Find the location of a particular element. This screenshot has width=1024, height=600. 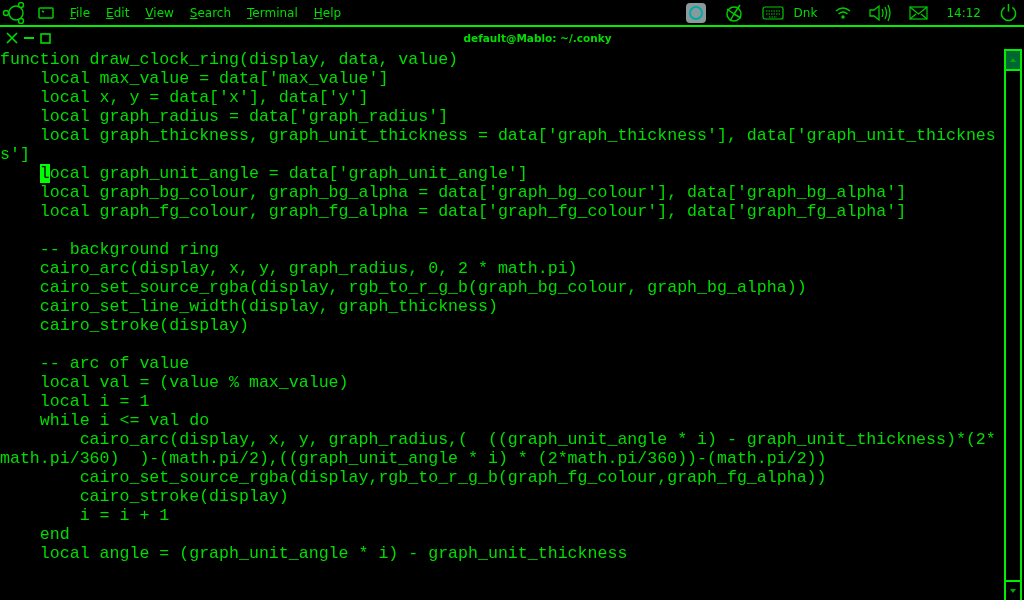

window-title: default@Mablo: ~/.conky is located at coordinates (537, 38).